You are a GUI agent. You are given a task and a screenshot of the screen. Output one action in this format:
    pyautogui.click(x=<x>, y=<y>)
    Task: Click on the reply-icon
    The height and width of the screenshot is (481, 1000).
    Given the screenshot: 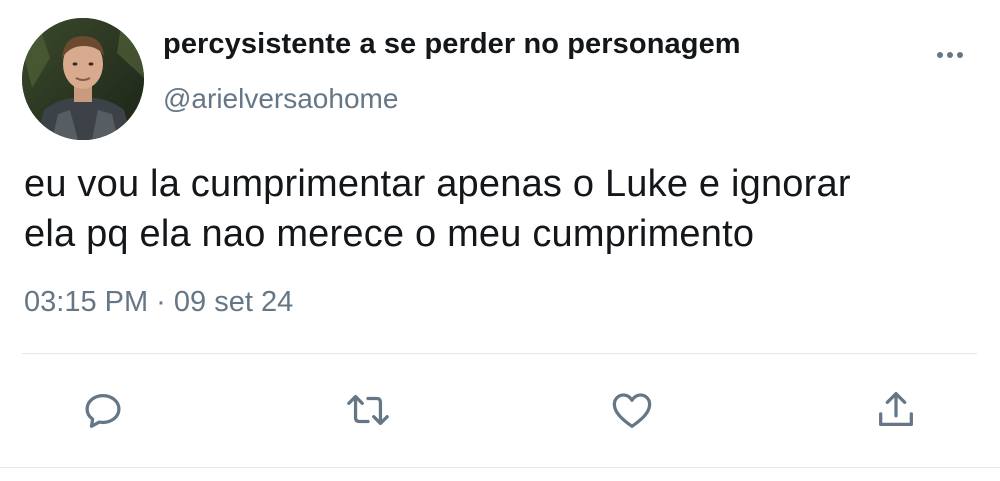 What is the action you would take?
    pyautogui.click(x=103, y=410)
    